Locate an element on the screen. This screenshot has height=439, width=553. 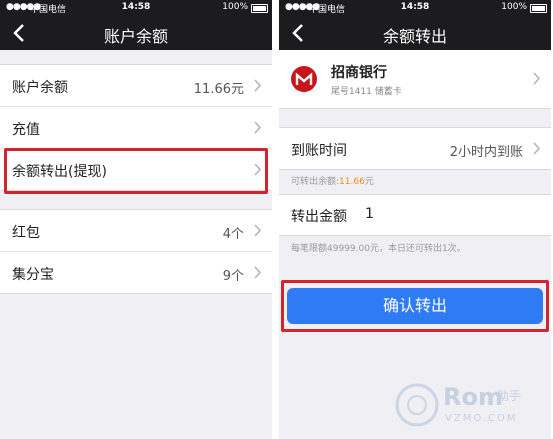
redpacket-label: 红包 is located at coordinates (26, 233).